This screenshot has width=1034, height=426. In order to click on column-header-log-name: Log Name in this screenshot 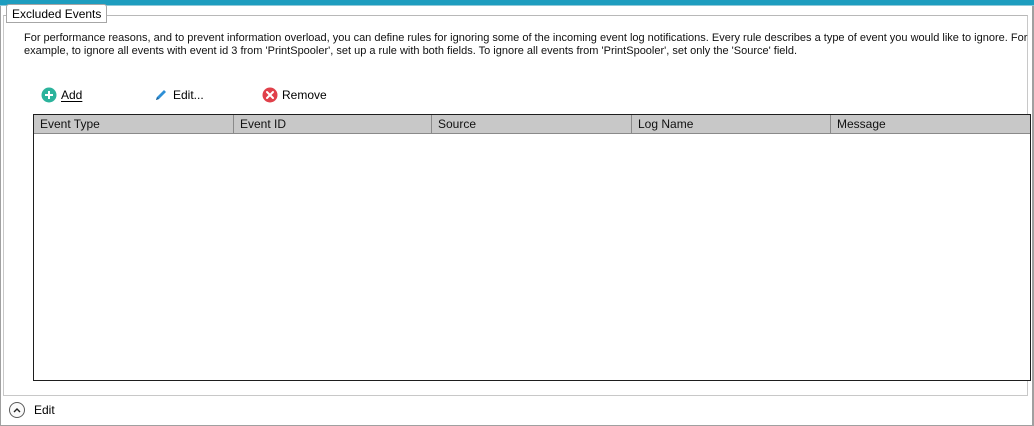, I will do `click(731, 124)`.